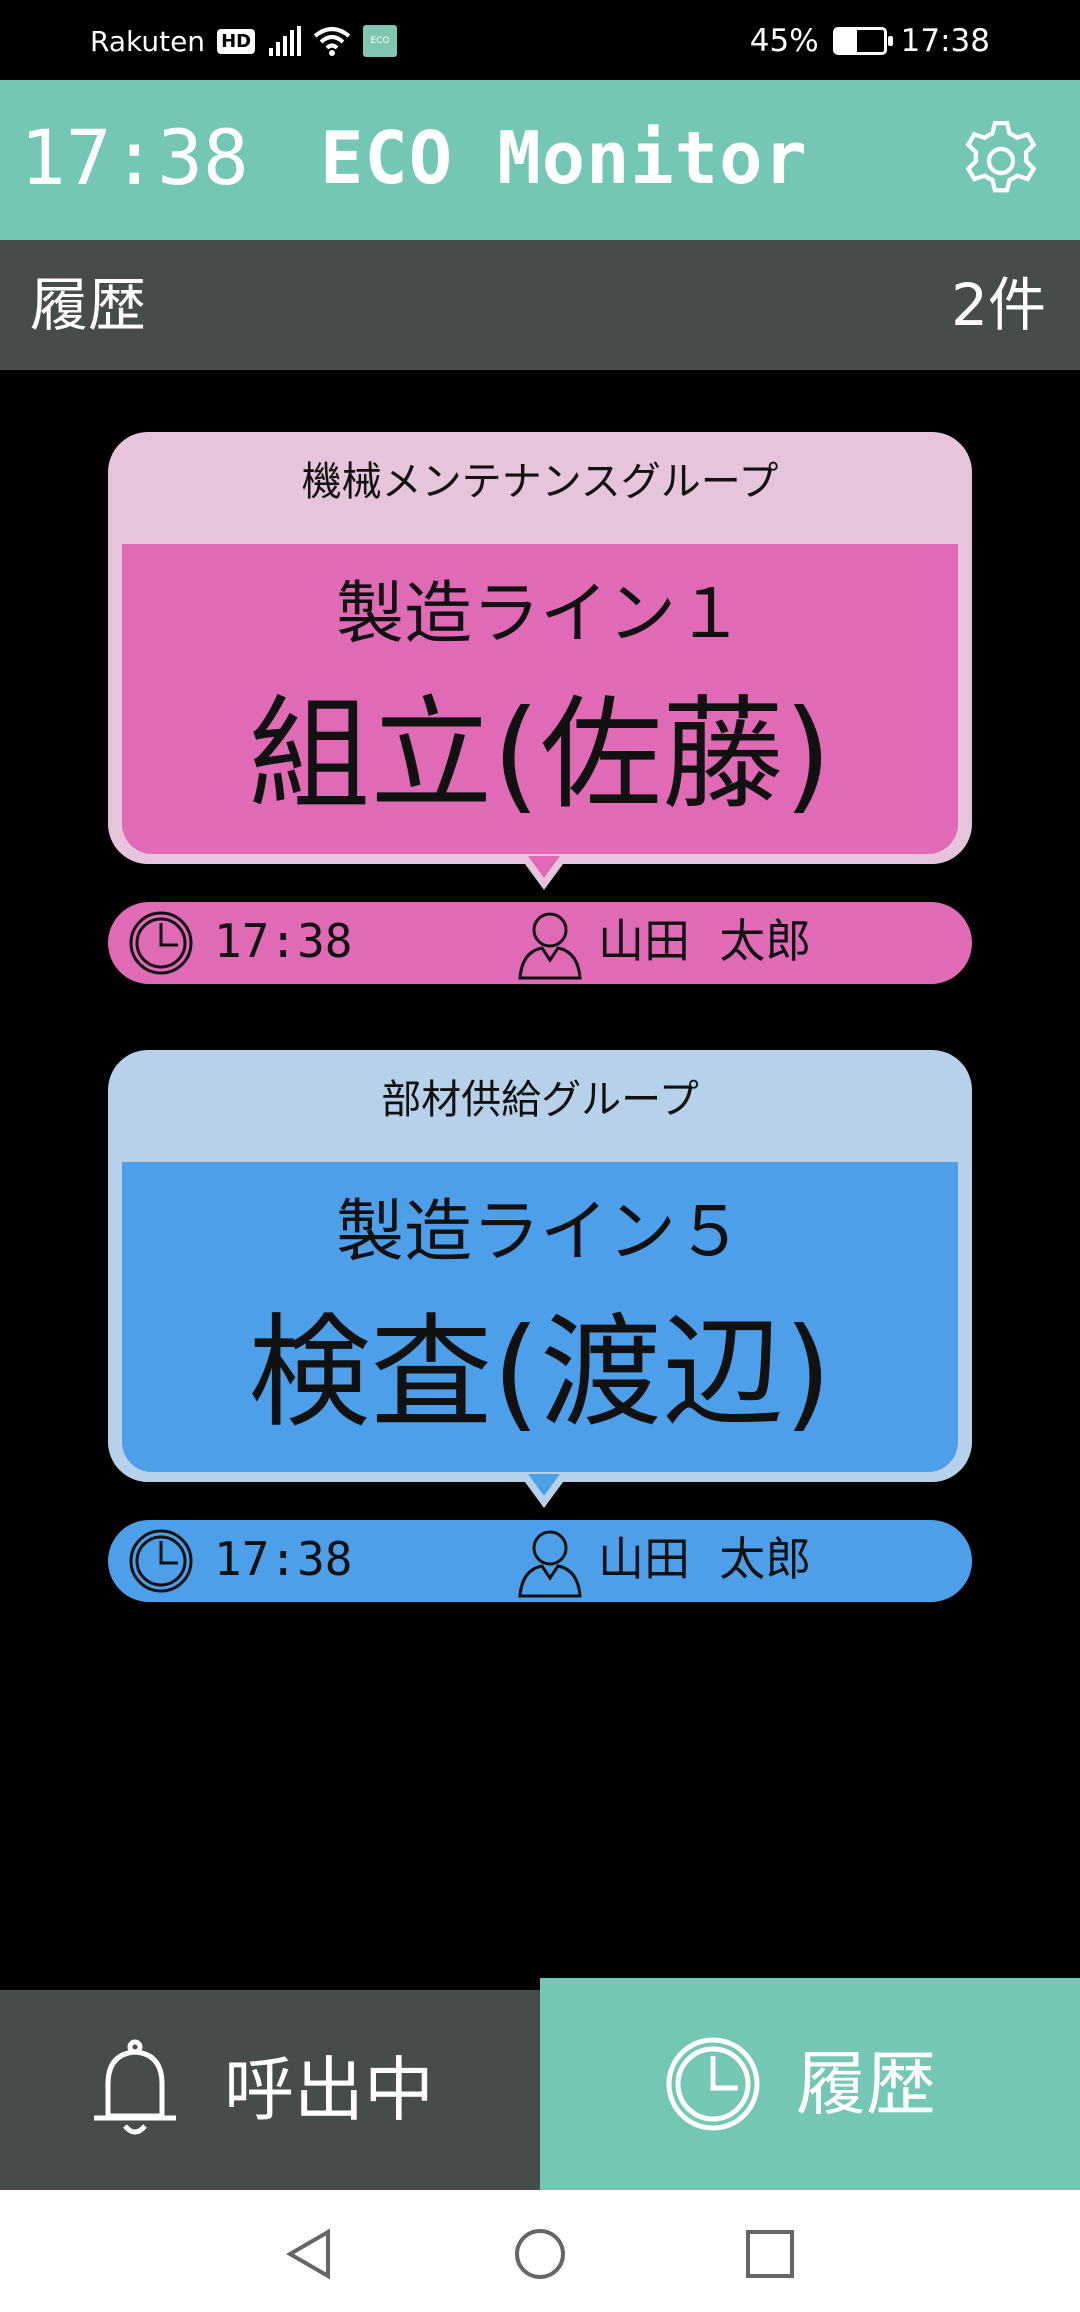  What do you see at coordinates (846, 41) in the screenshot?
I see `battery-fill` at bounding box center [846, 41].